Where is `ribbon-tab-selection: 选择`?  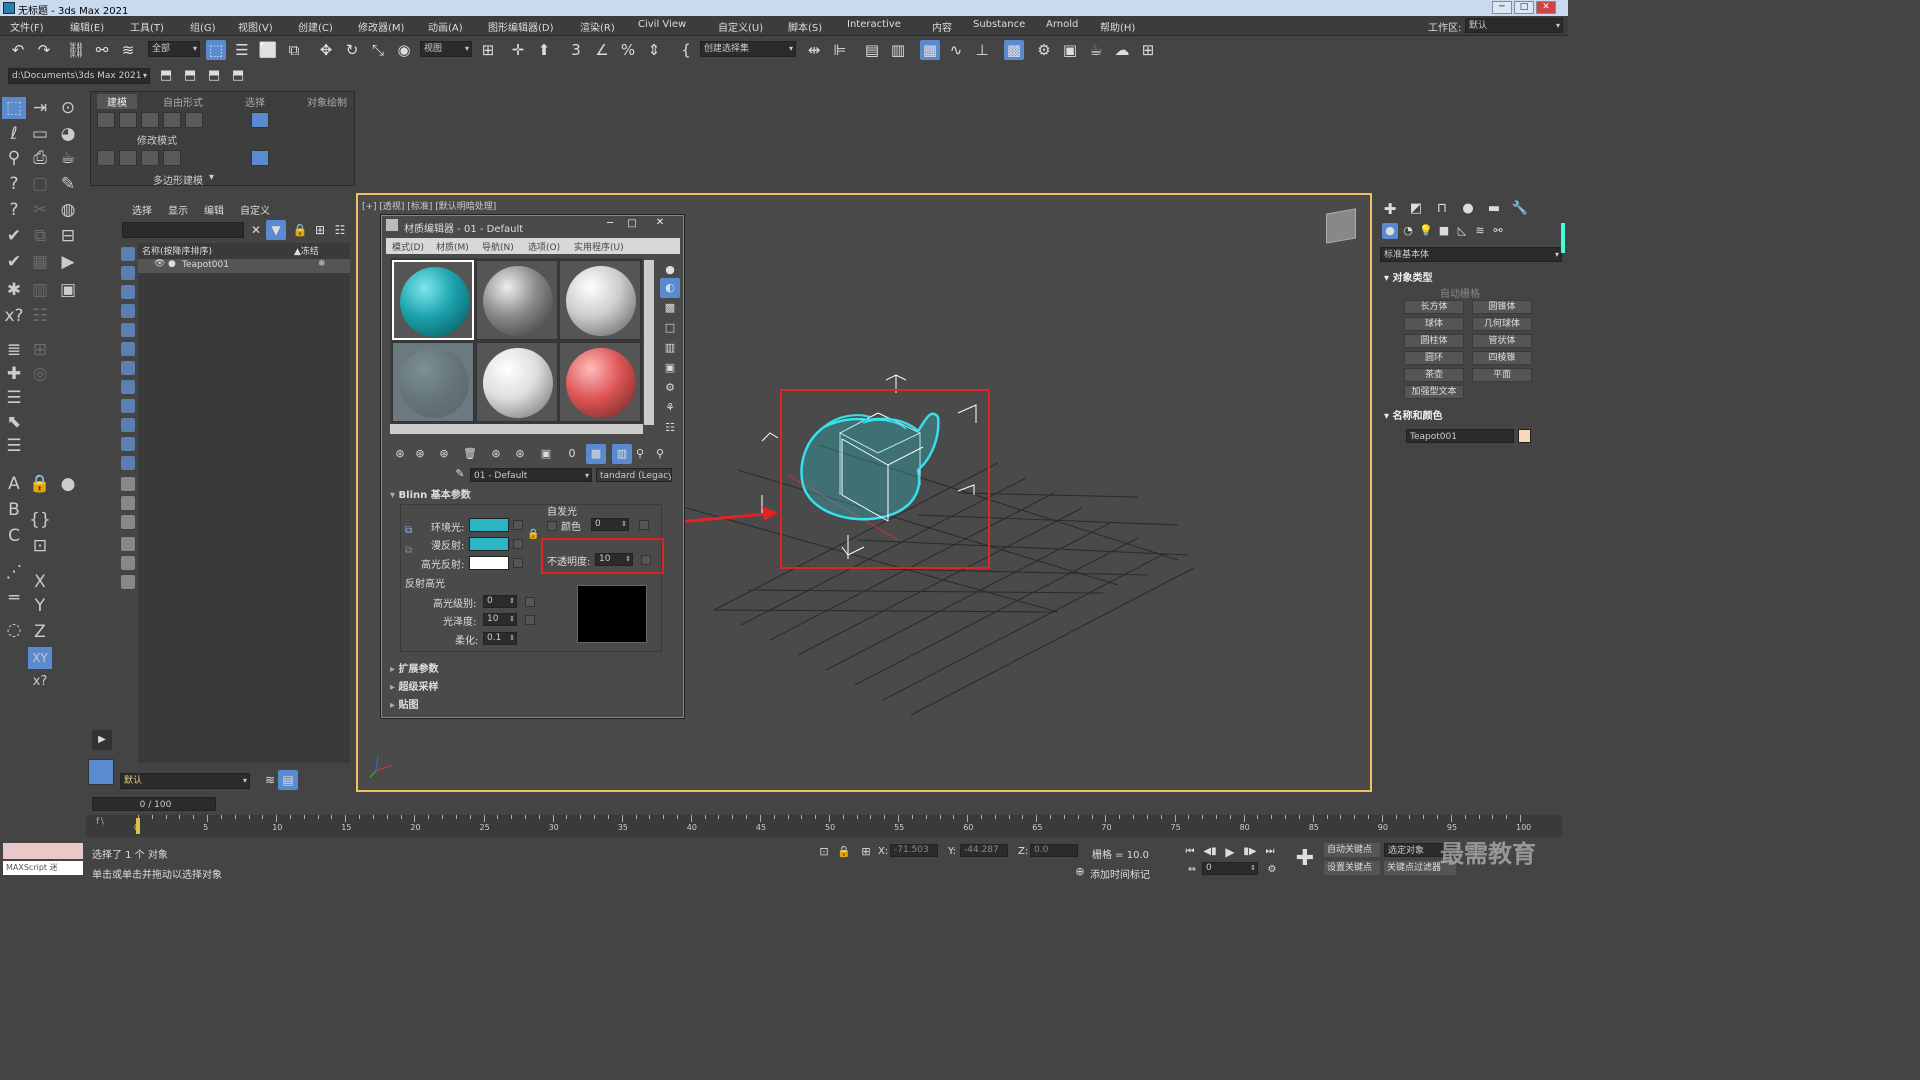 ribbon-tab-selection: 选择 is located at coordinates (255, 101).